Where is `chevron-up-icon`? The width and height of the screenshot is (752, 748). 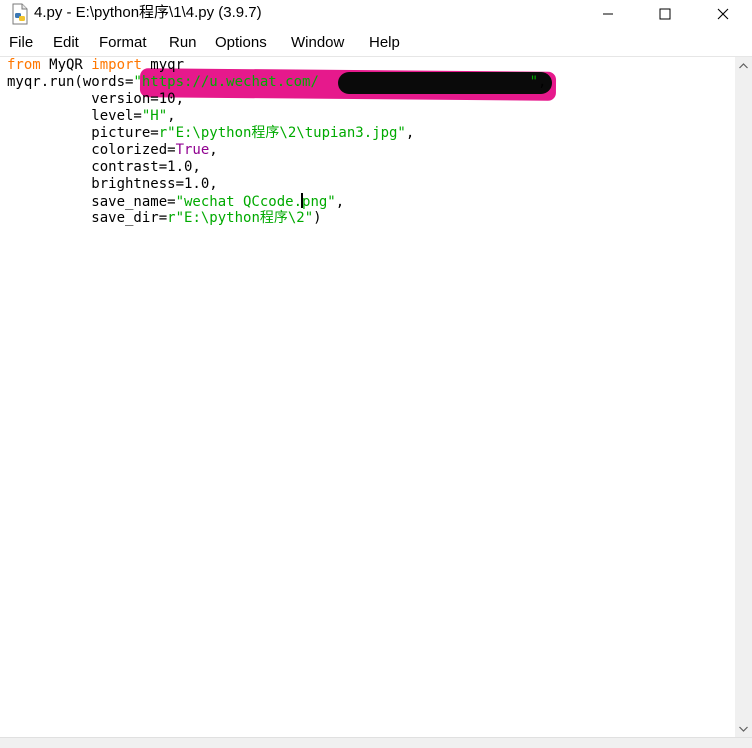
chevron-up-icon is located at coordinates (743, 65).